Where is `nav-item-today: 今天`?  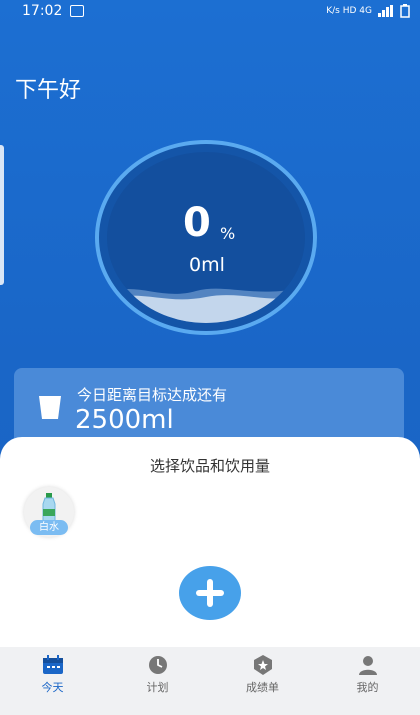
nav-item-today: 今天 is located at coordinates (52, 681).